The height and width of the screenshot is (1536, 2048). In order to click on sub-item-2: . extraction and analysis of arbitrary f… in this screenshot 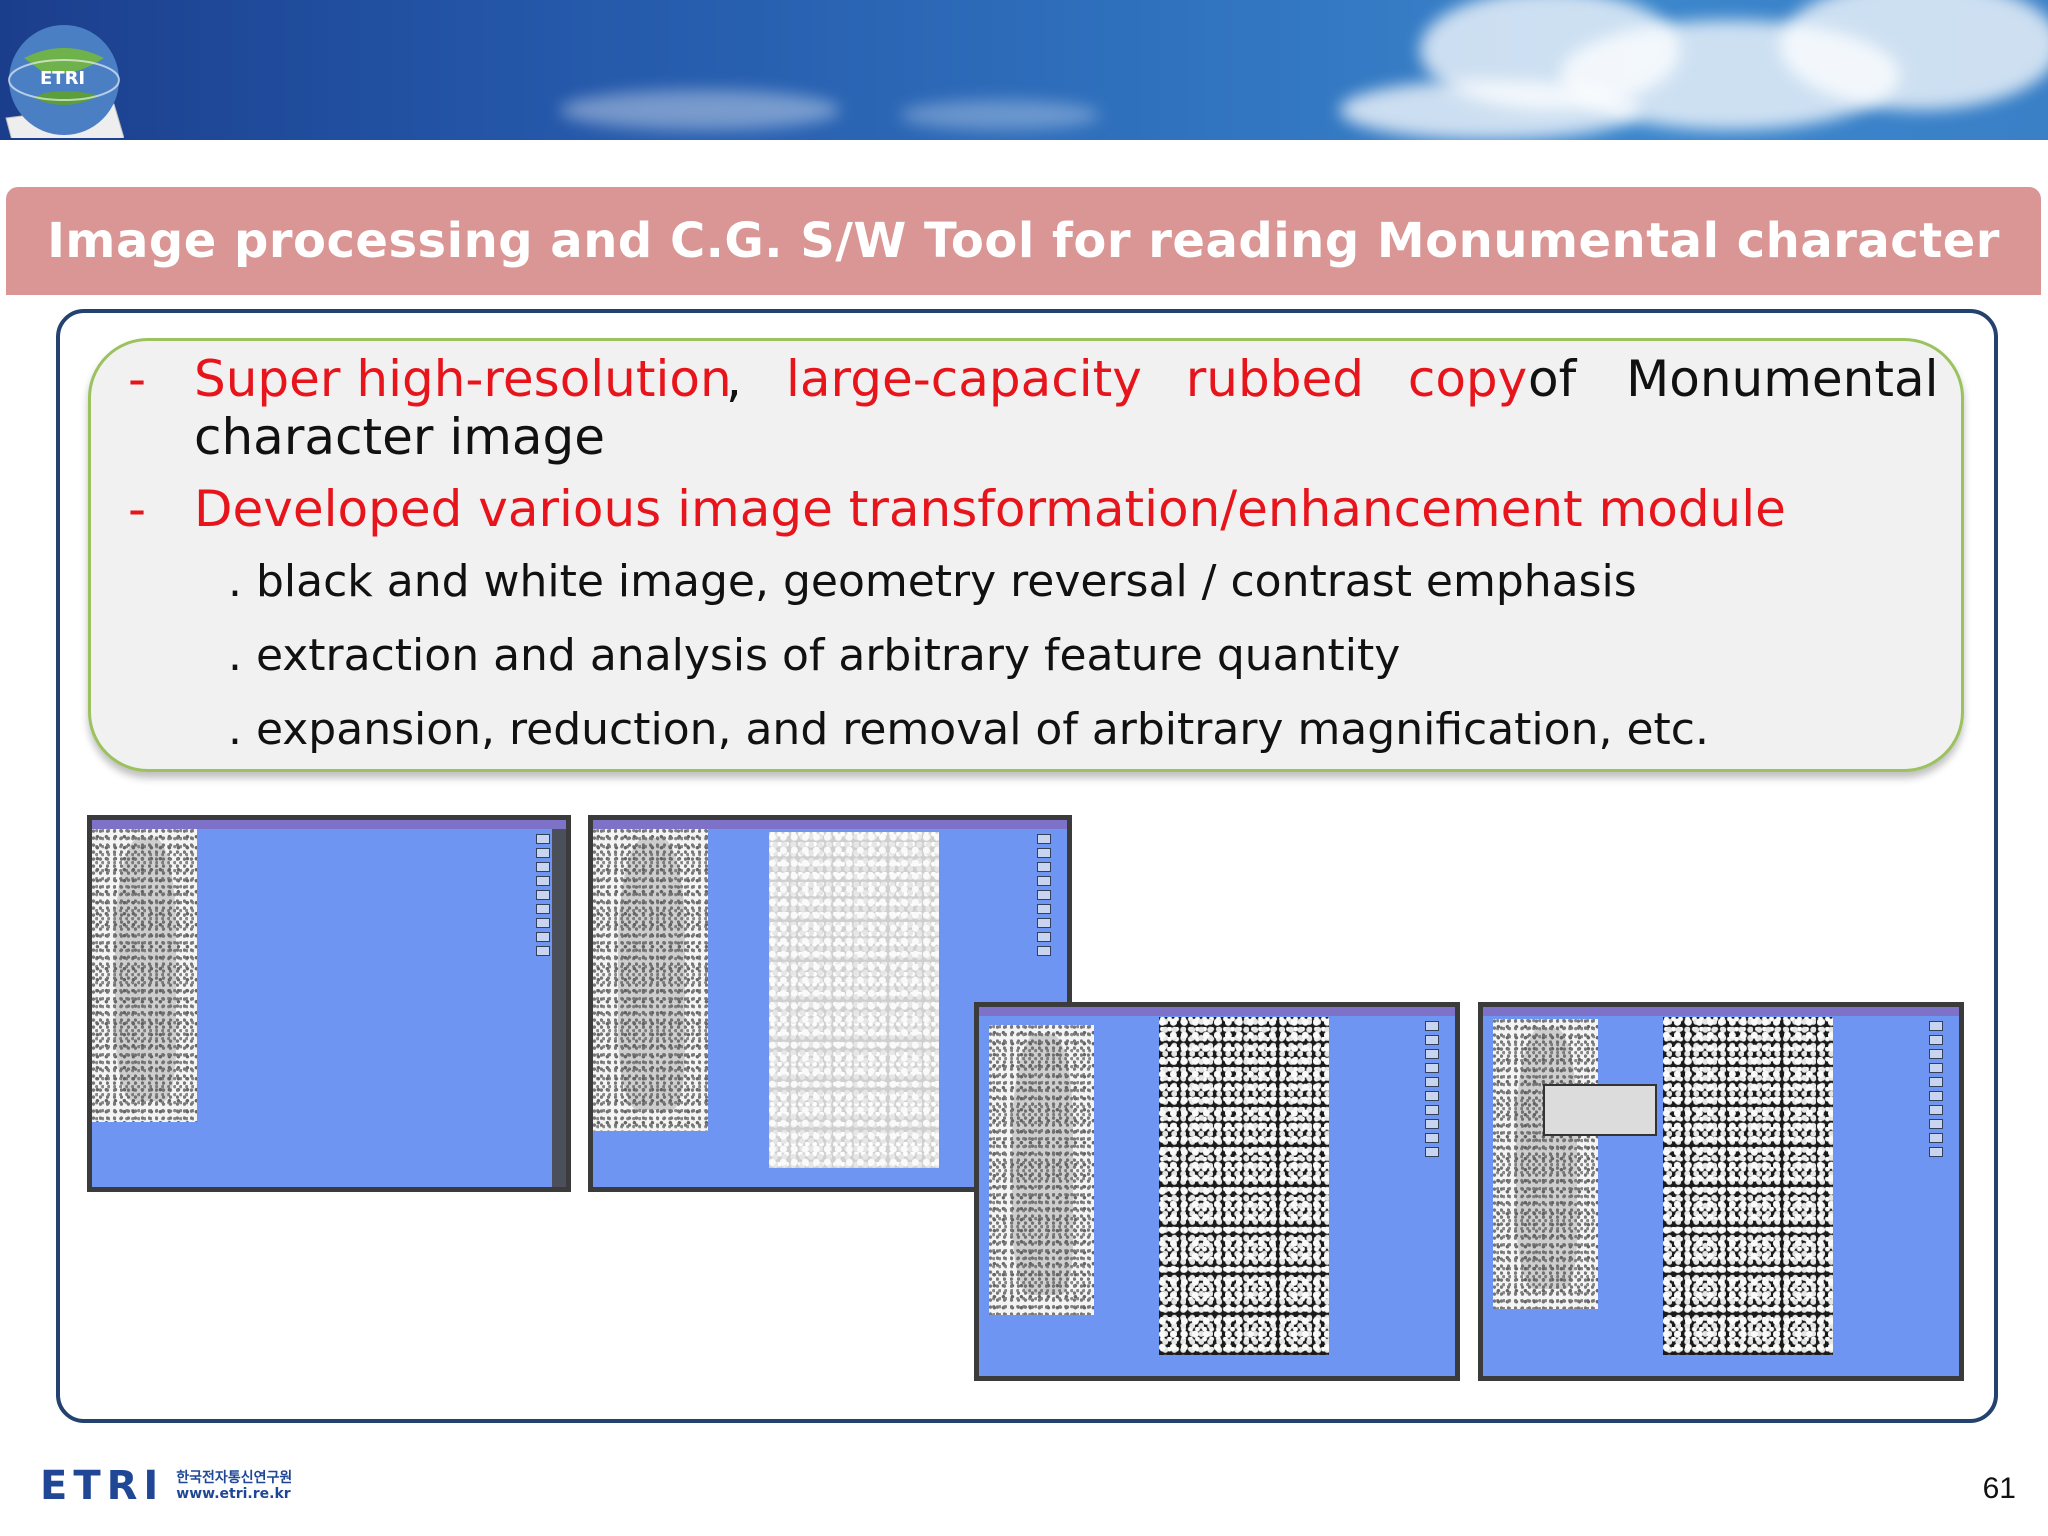, I will do `click(814, 655)`.